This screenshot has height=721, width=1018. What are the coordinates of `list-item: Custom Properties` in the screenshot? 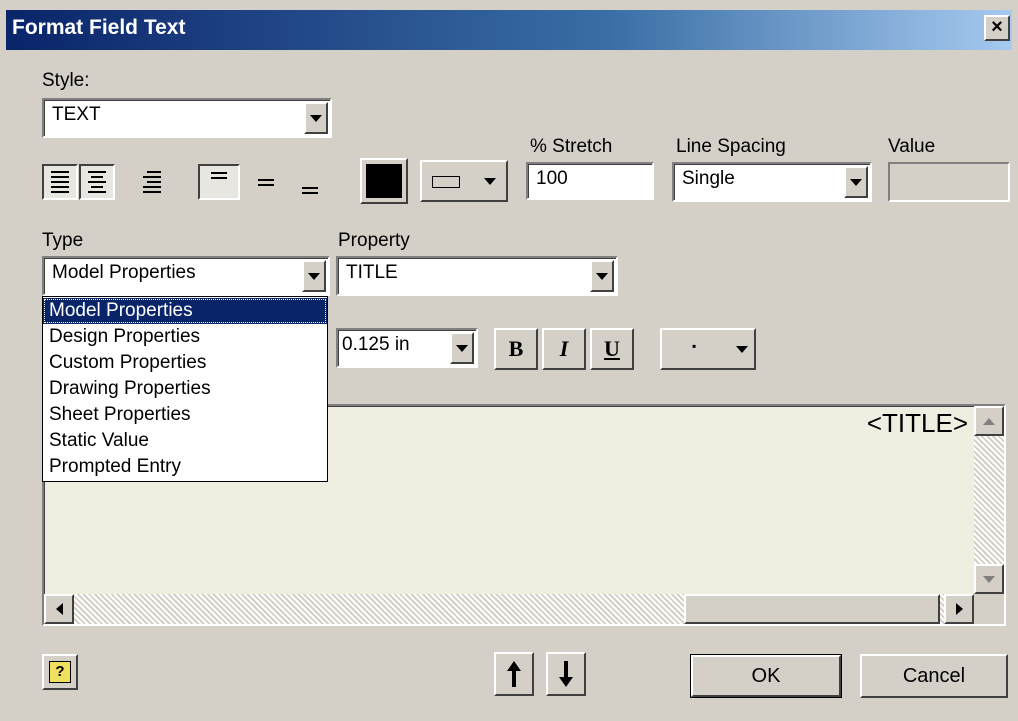 It's located at (185, 363).